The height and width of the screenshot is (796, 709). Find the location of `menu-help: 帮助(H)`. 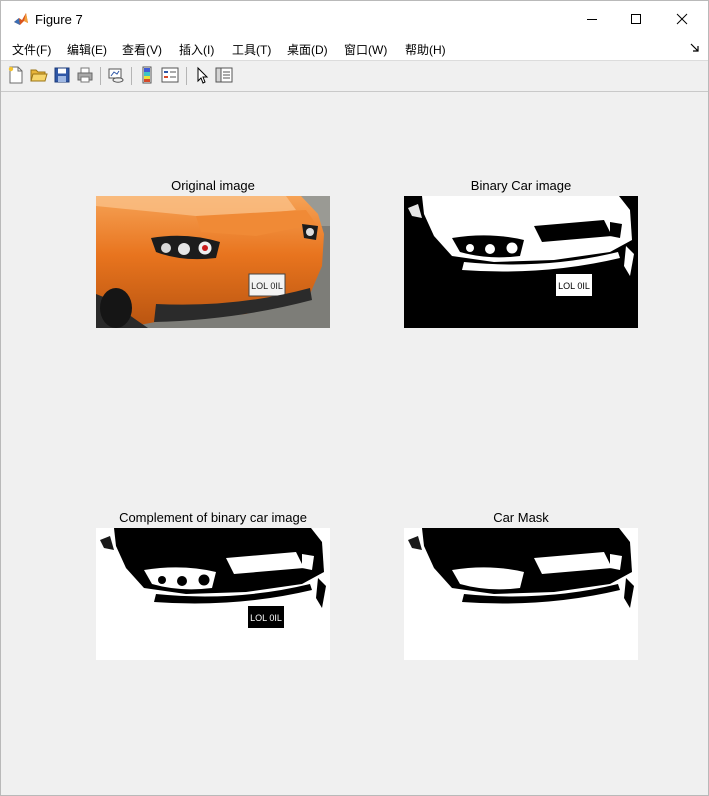

menu-help: 帮助(H) is located at coordinates (425, 49).